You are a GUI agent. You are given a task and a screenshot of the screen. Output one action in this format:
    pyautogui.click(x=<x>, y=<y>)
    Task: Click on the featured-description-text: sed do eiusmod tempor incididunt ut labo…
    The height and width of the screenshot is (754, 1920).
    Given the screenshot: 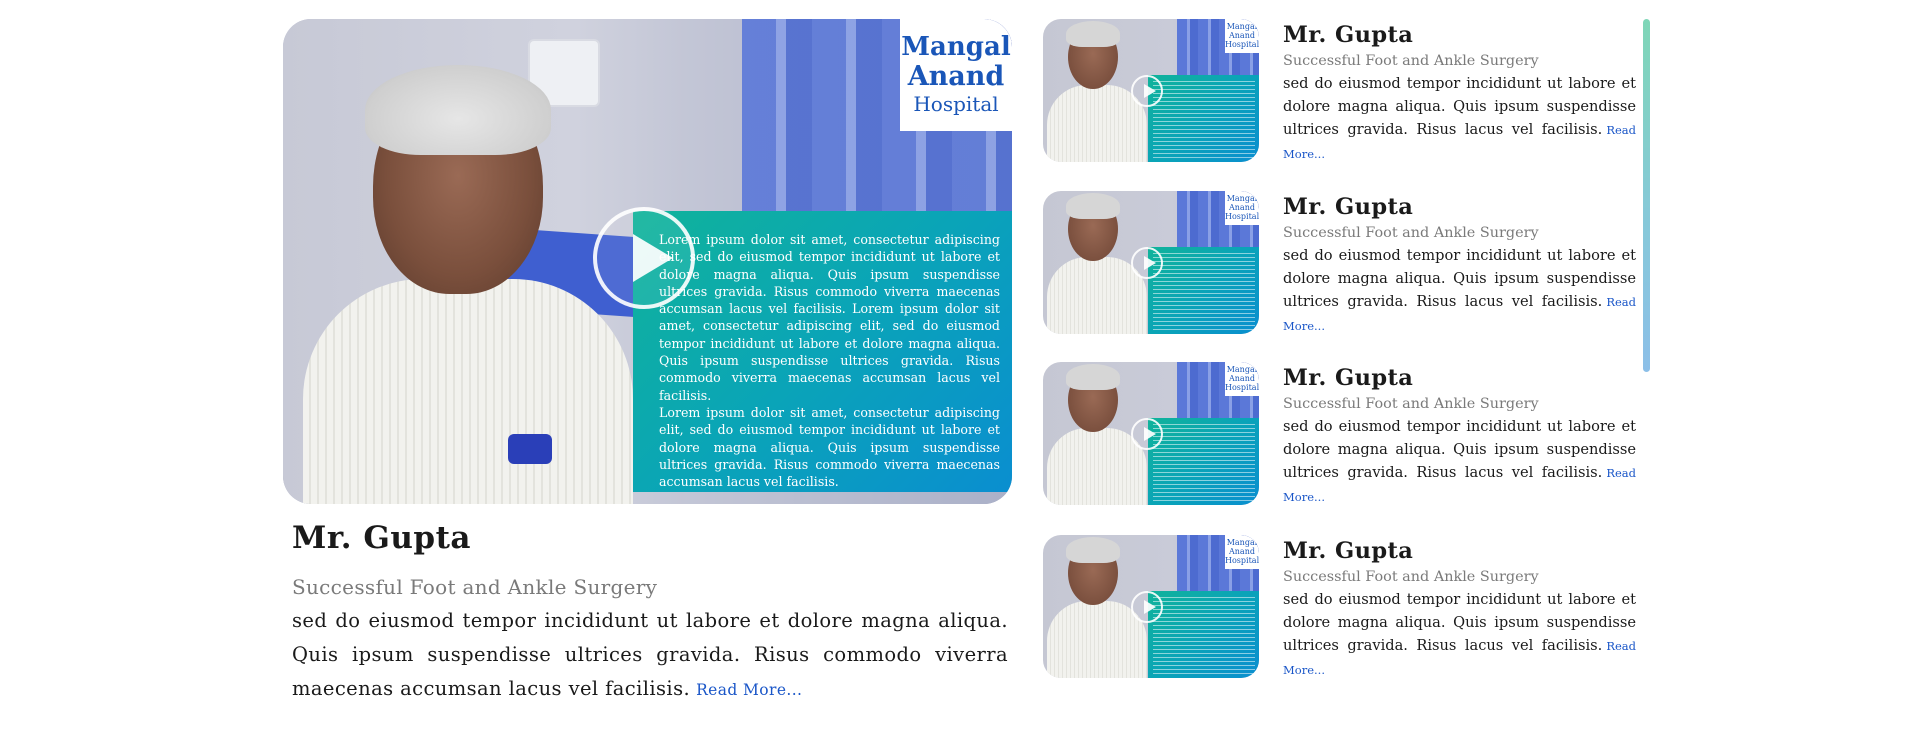 What is the action you would take?
    pyautogui.click(x=650, y=654)
    